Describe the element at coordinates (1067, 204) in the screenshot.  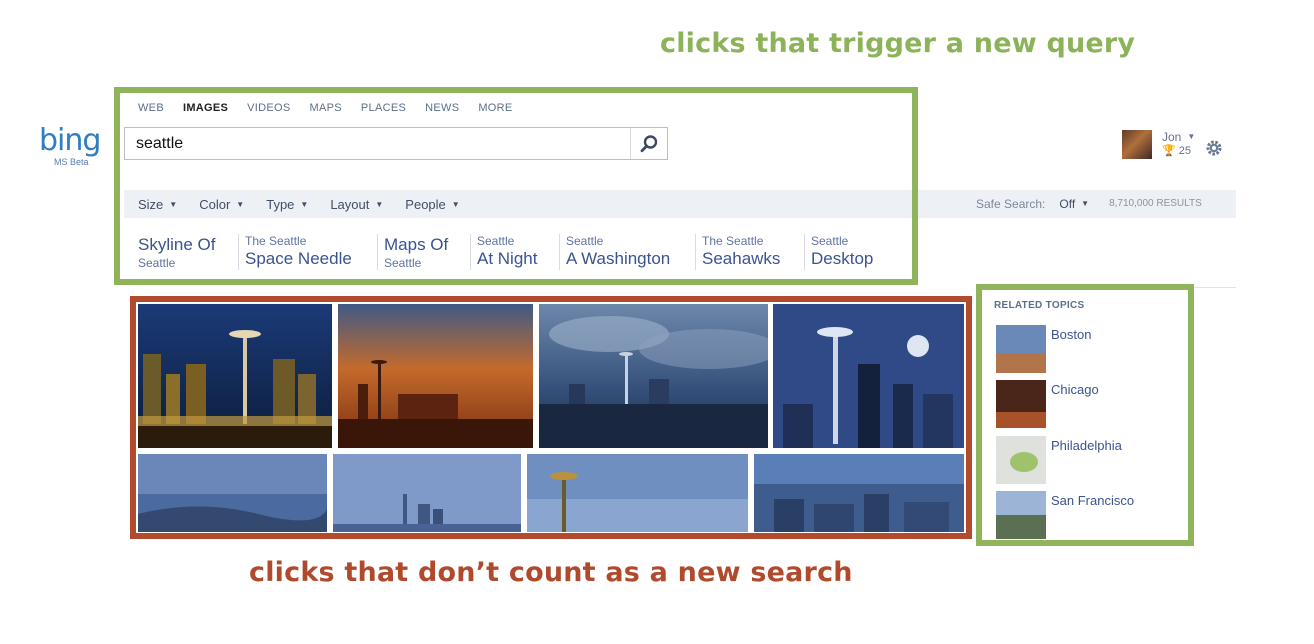
I see `safe-search-value: Off` at that location.